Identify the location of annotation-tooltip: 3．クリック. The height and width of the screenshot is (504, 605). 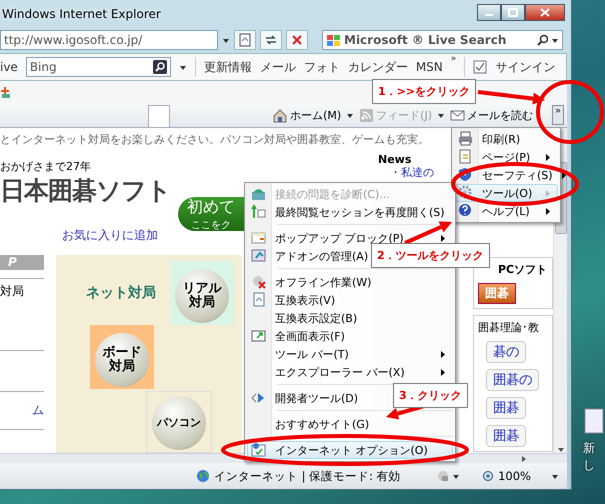
(430, 395).